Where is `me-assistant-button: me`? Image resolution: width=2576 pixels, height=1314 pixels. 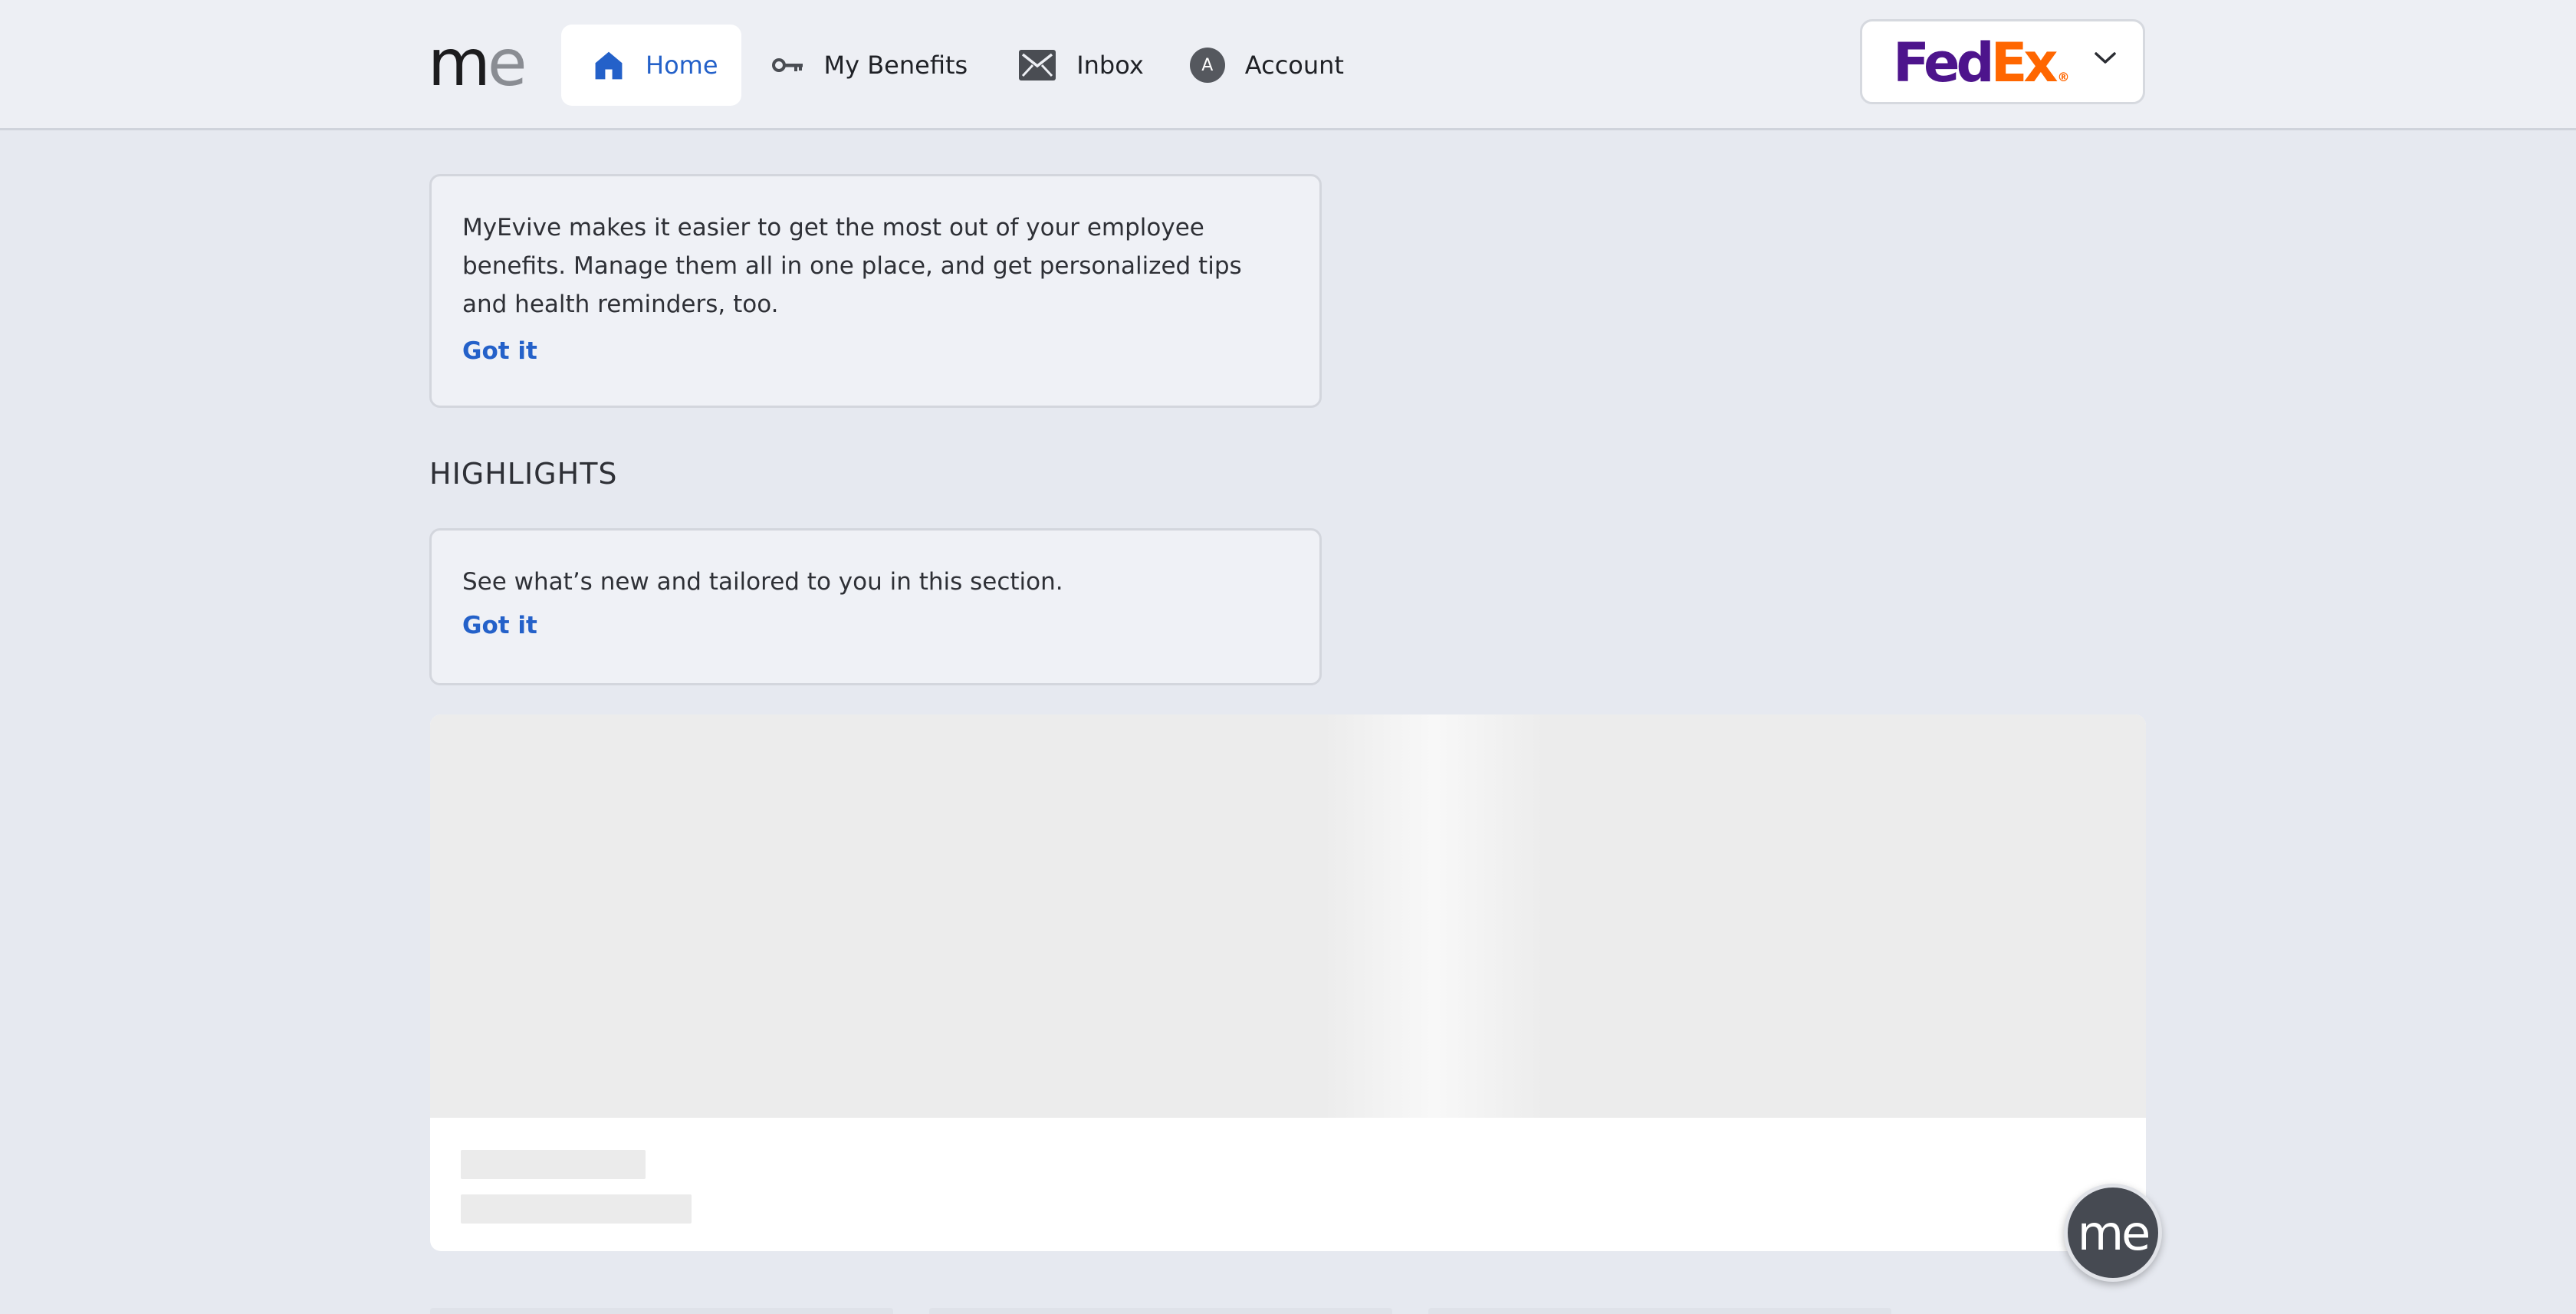
me-assistant-button: me is located at coordinates (2113, 1233).